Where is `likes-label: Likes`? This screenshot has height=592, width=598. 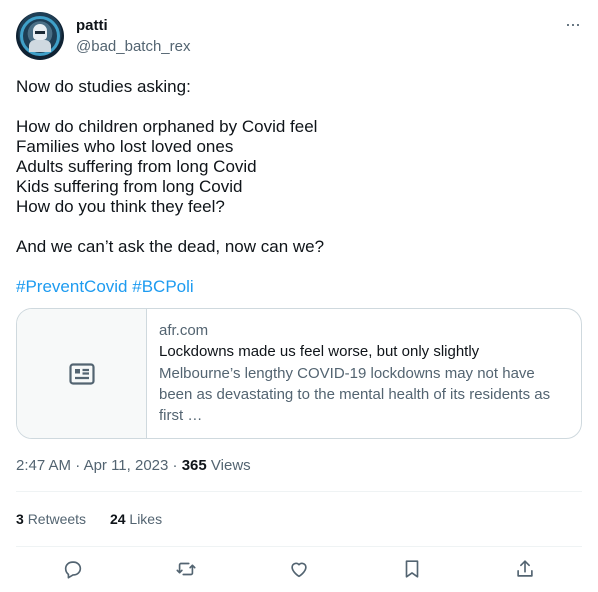 likes-label: Likes is located at coordinates (146, 519).